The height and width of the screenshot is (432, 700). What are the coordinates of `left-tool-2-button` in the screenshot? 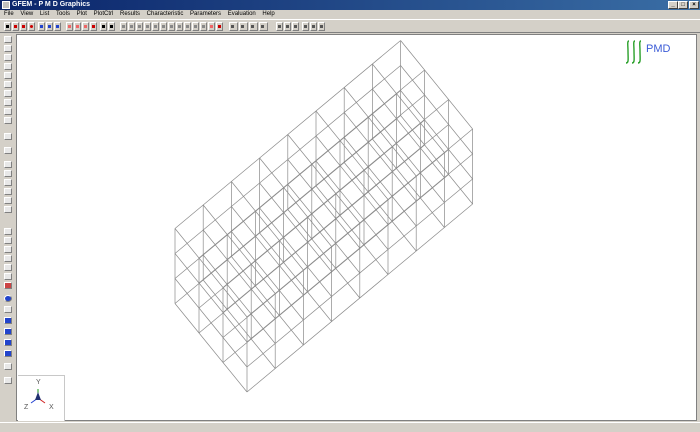 It's located at (8, 48).